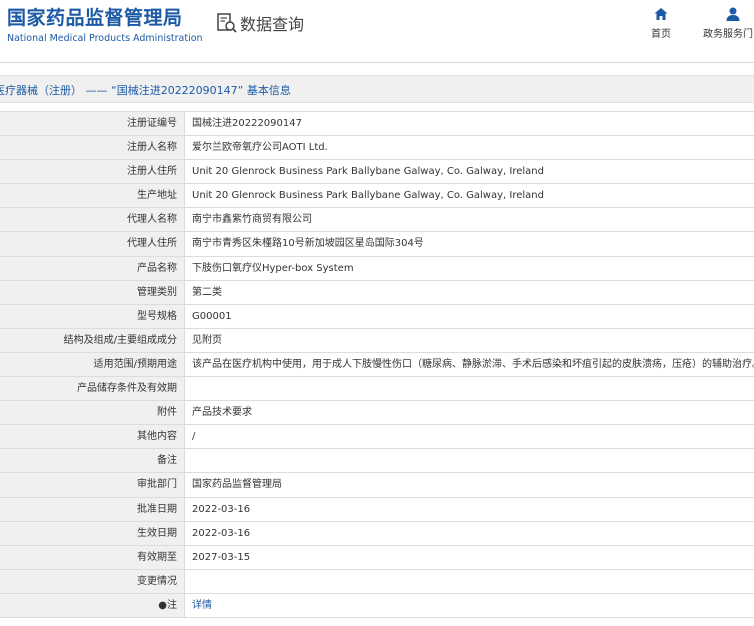  I want to click on record-title: 医疗器械（注册） —— “国械注进20222090147” 基本信息, so click(145, 90).